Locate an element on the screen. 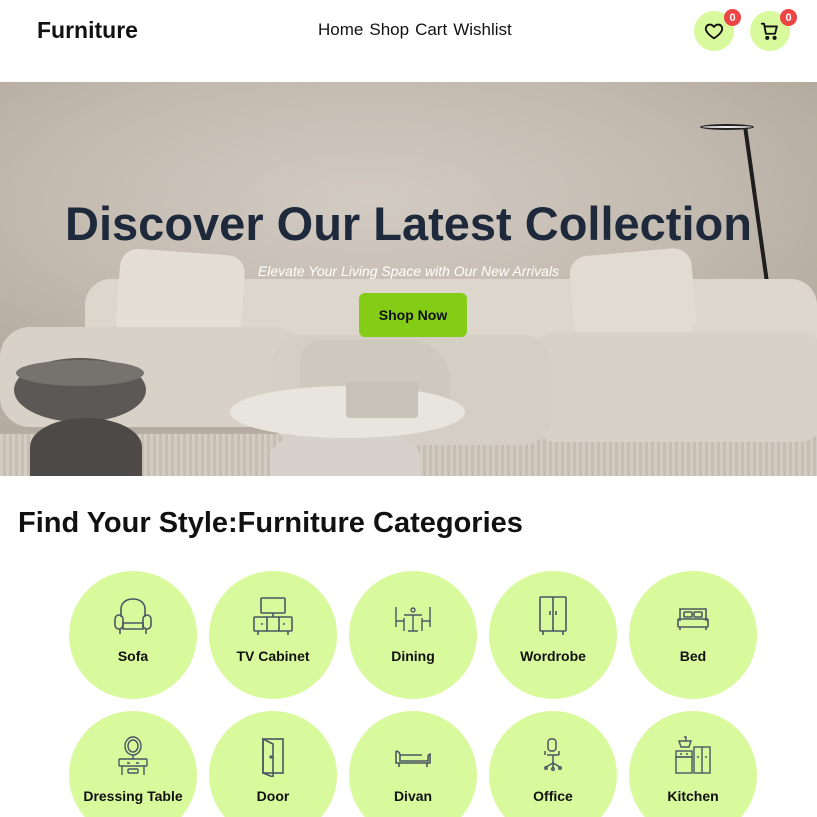 This screenshot has width=817, height=817. wishlist-count-badge: 0 is located at coordinates (732, 17).